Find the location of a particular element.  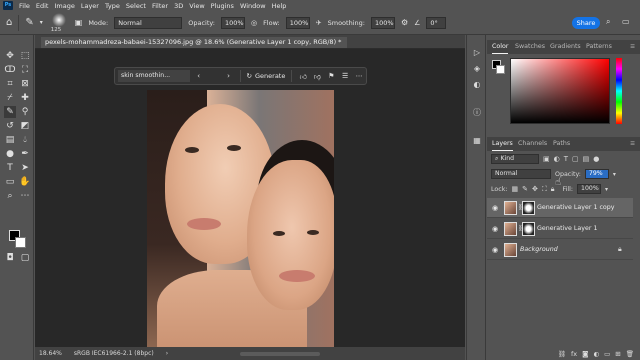

lasso-tool-icon: ↀ is located at coordinates (10, 70).